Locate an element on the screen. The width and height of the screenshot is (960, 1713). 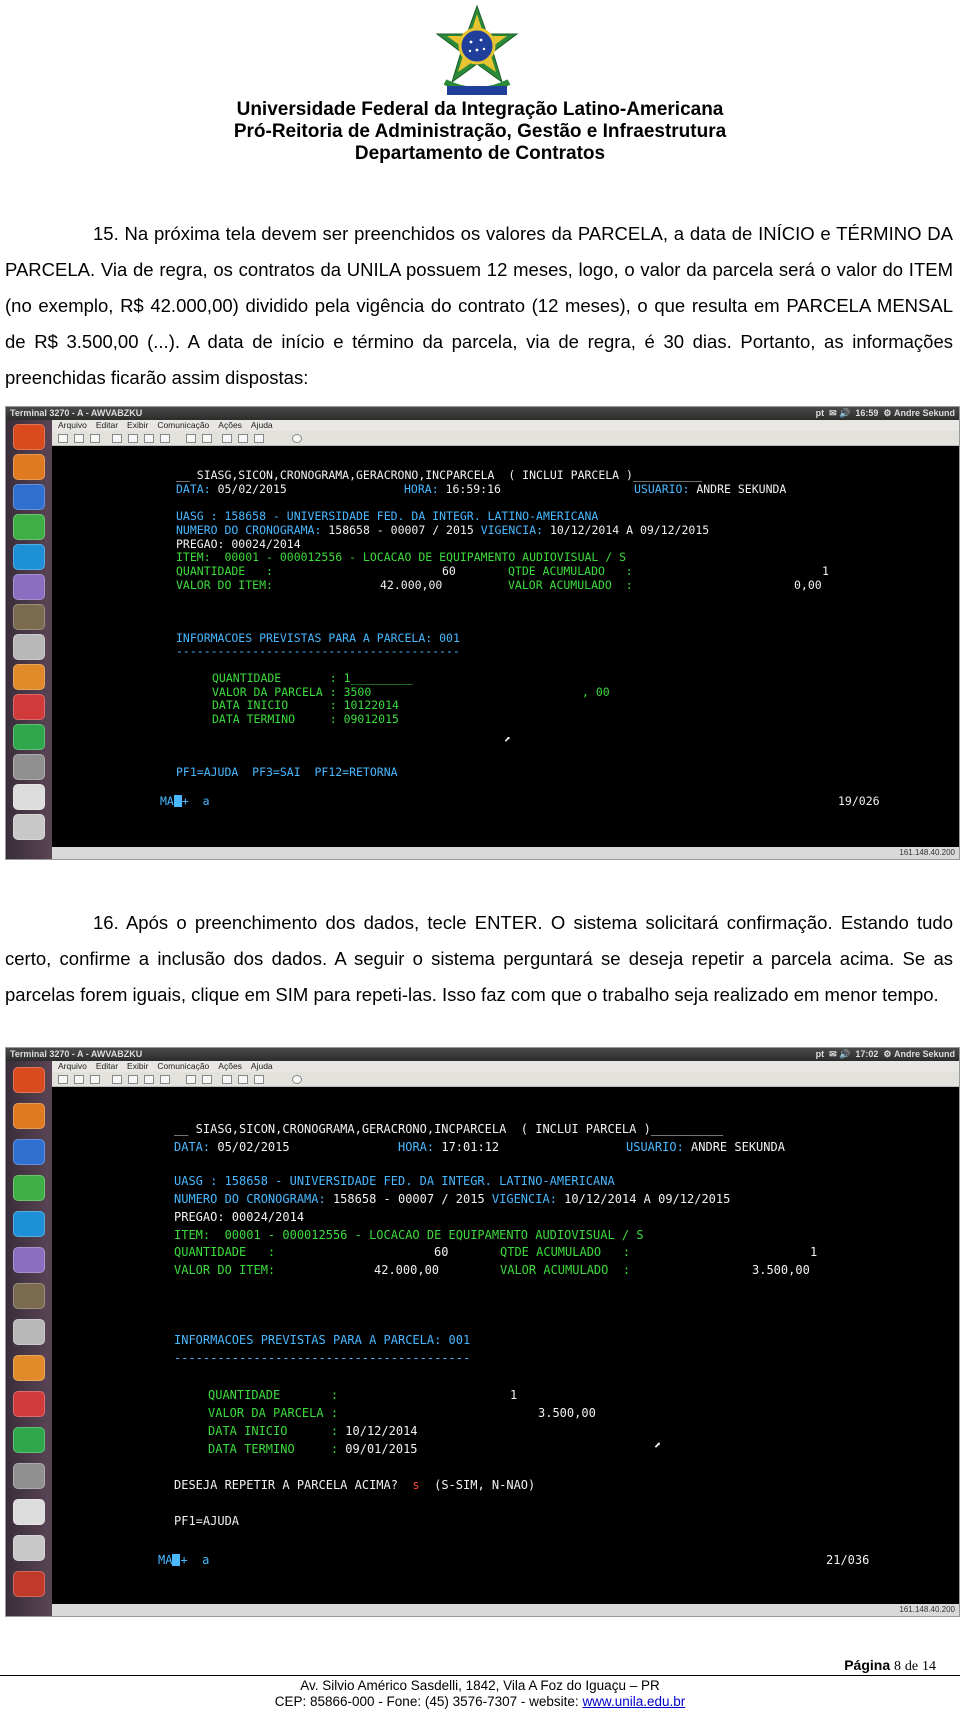
repeat-installment-prompt: DESEJA REPETIR A PARCELA ACIMA? is located at coordinates (286, 1485).